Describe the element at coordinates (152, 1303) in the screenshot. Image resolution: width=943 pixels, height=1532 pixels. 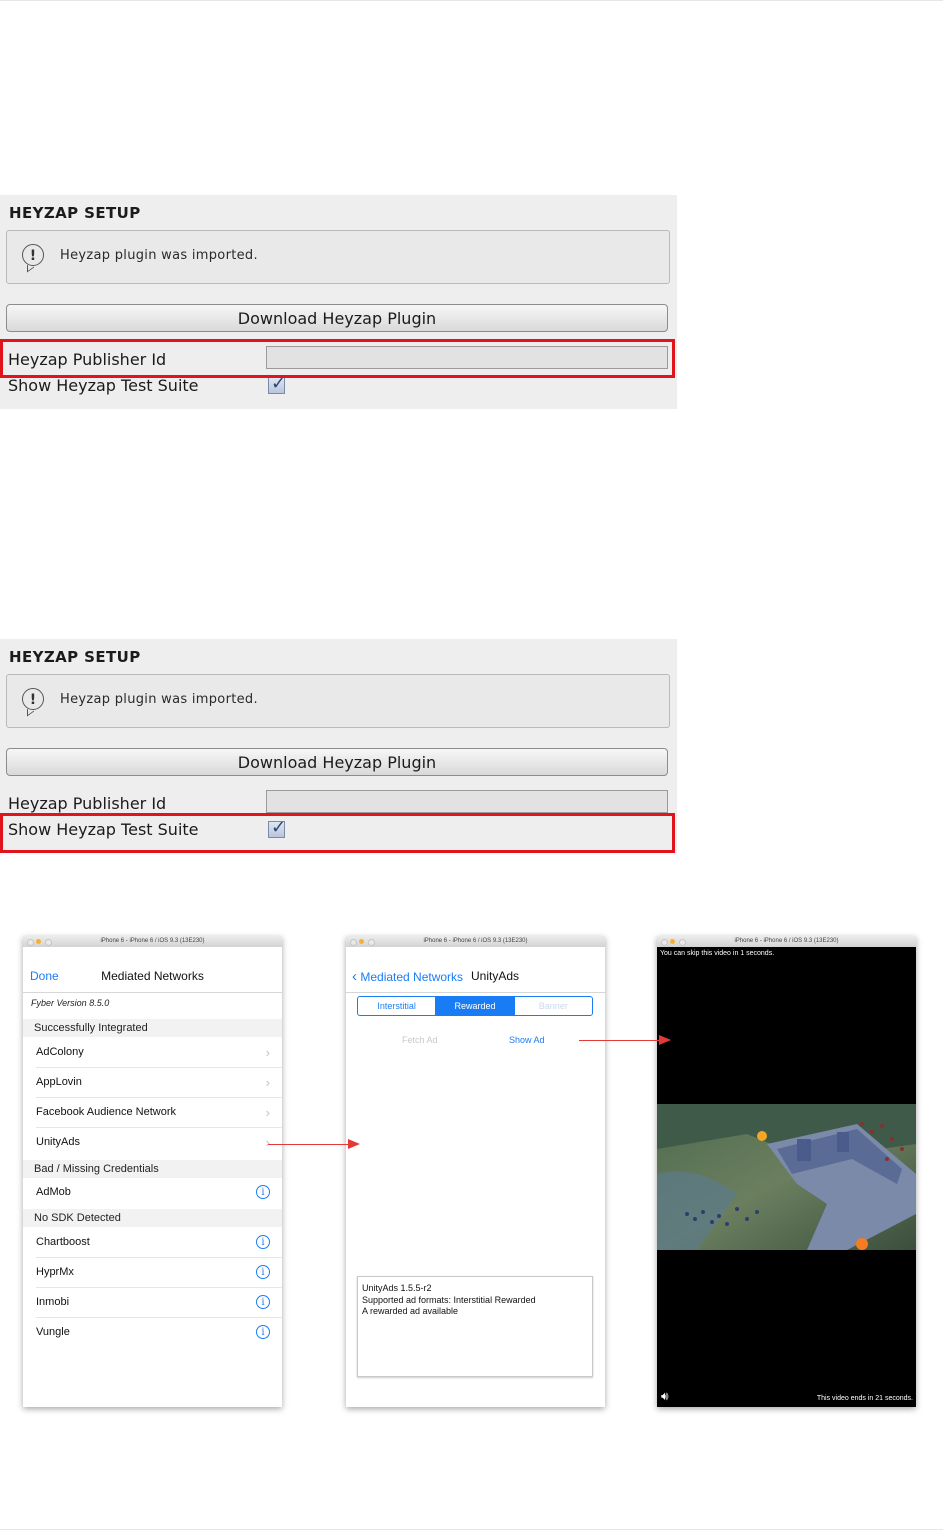
I see `list-item-inmobi: Inmobi i` at that location.